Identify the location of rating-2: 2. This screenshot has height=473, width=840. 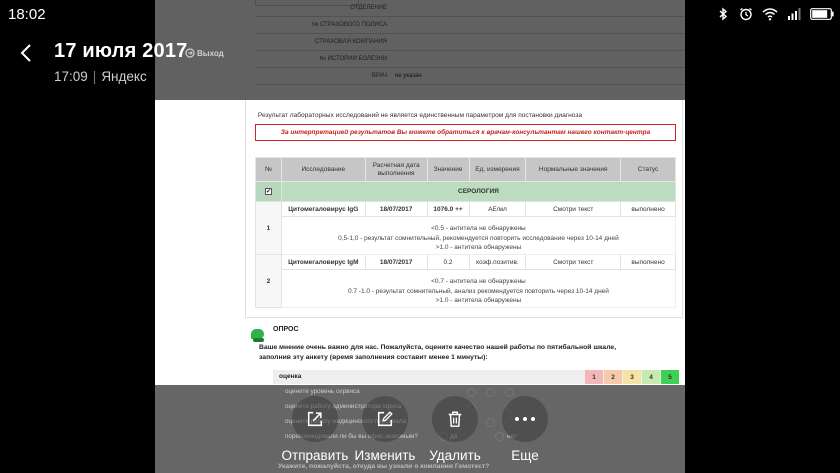
(613, 377).